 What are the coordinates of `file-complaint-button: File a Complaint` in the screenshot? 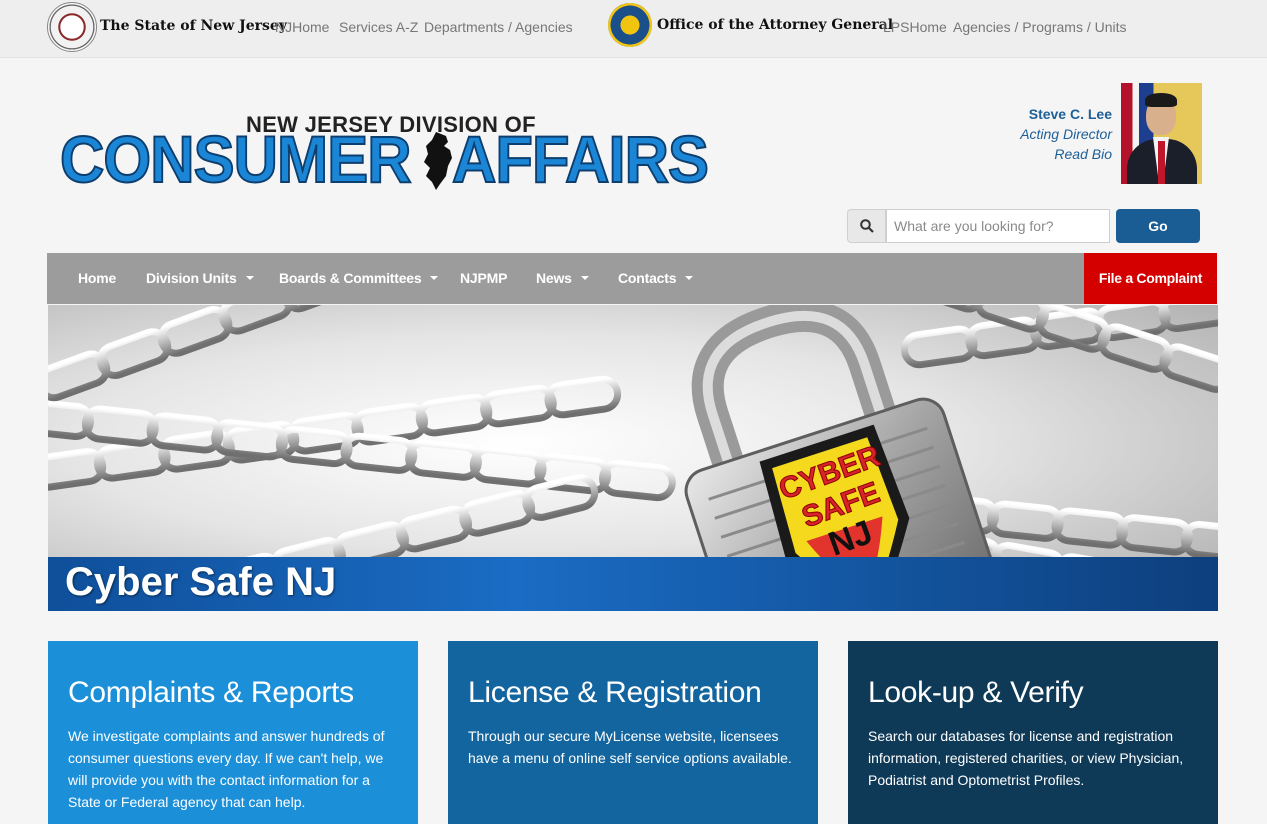 It's located at (1150, 278).